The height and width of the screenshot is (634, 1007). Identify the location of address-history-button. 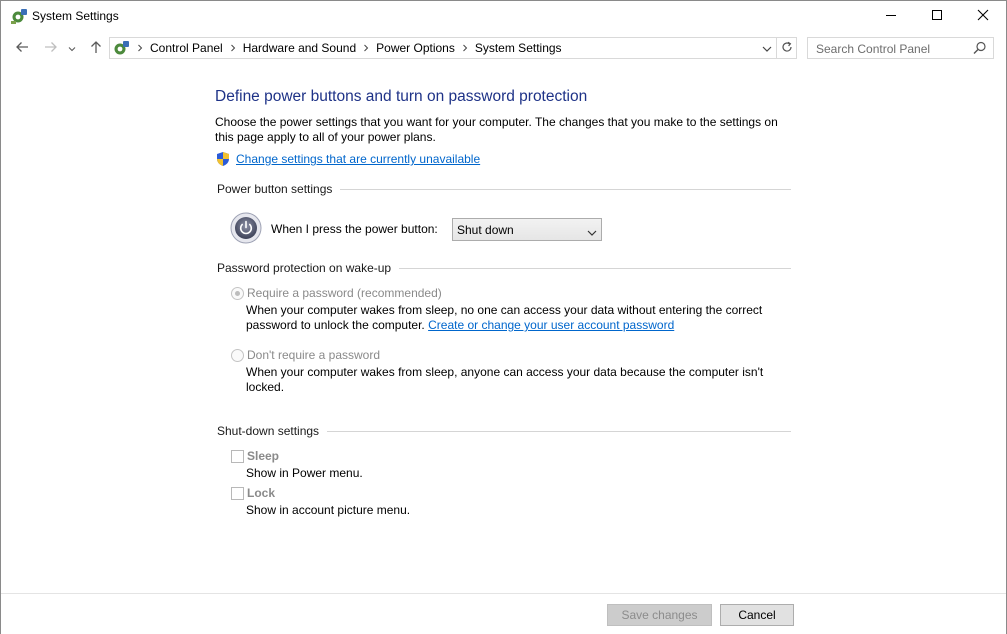
(767, 48).